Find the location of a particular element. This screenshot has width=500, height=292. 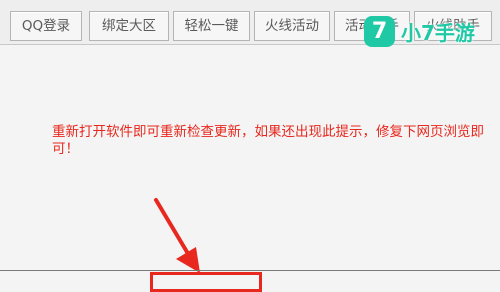

watermark: 7 小7手游 is located at coordinates (426, 31).